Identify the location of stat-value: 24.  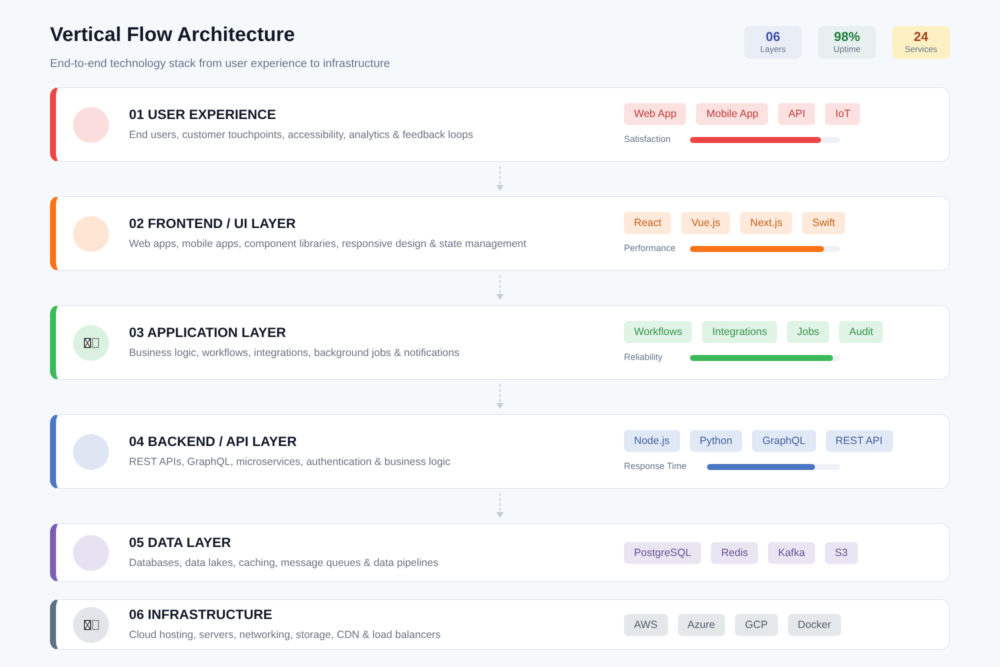
(921, 37).